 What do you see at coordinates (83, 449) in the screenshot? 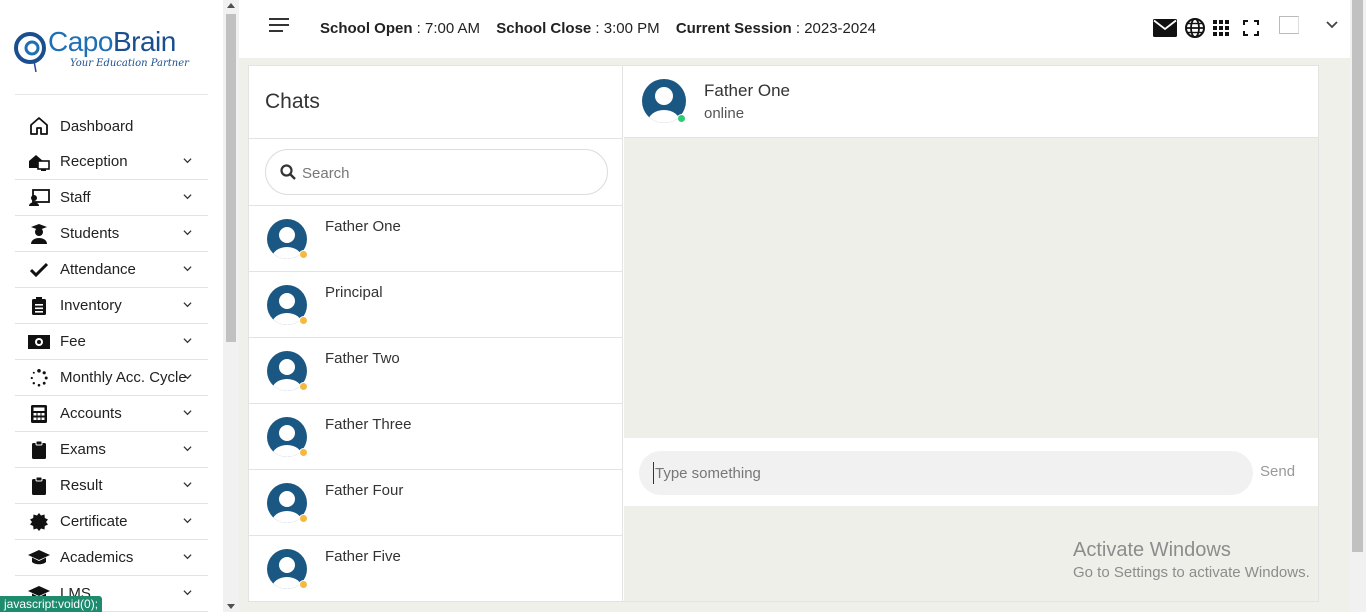
I see `sidebar-item-label: Exams` at bounding box center [83, 449].